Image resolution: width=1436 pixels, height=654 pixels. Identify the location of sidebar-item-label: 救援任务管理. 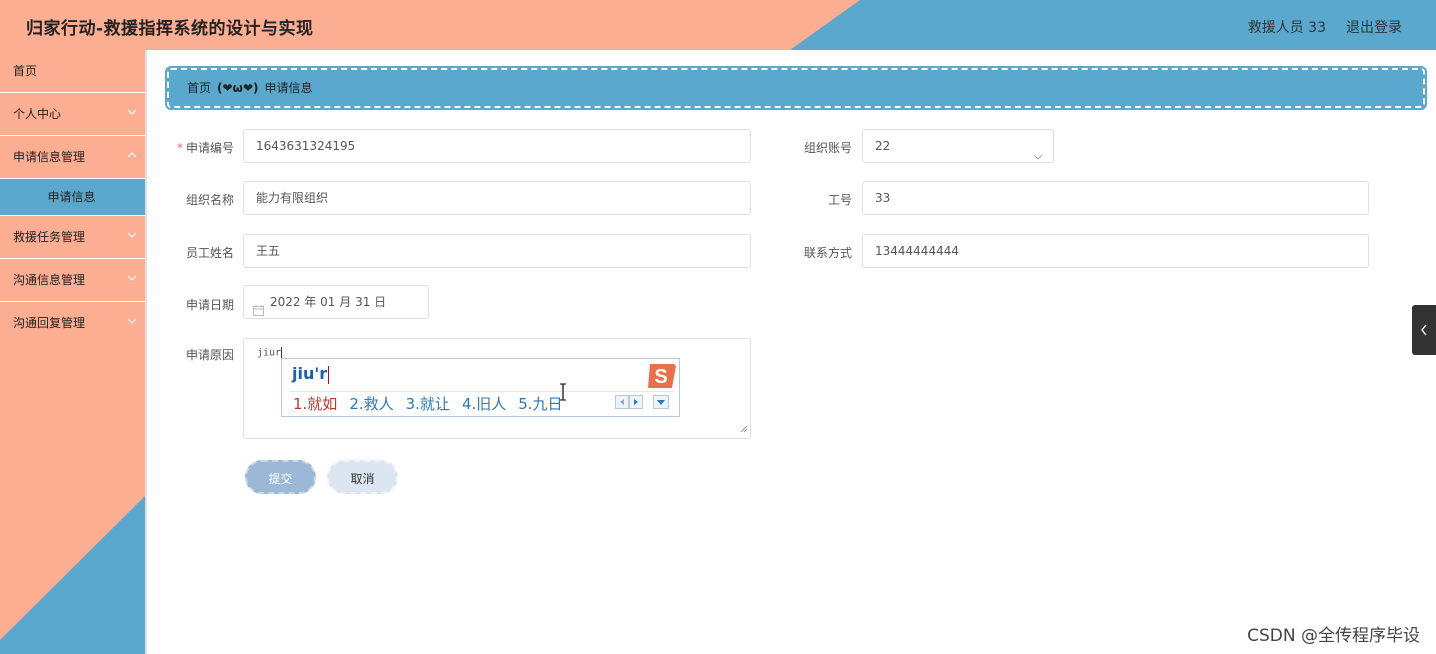
(49, 237).